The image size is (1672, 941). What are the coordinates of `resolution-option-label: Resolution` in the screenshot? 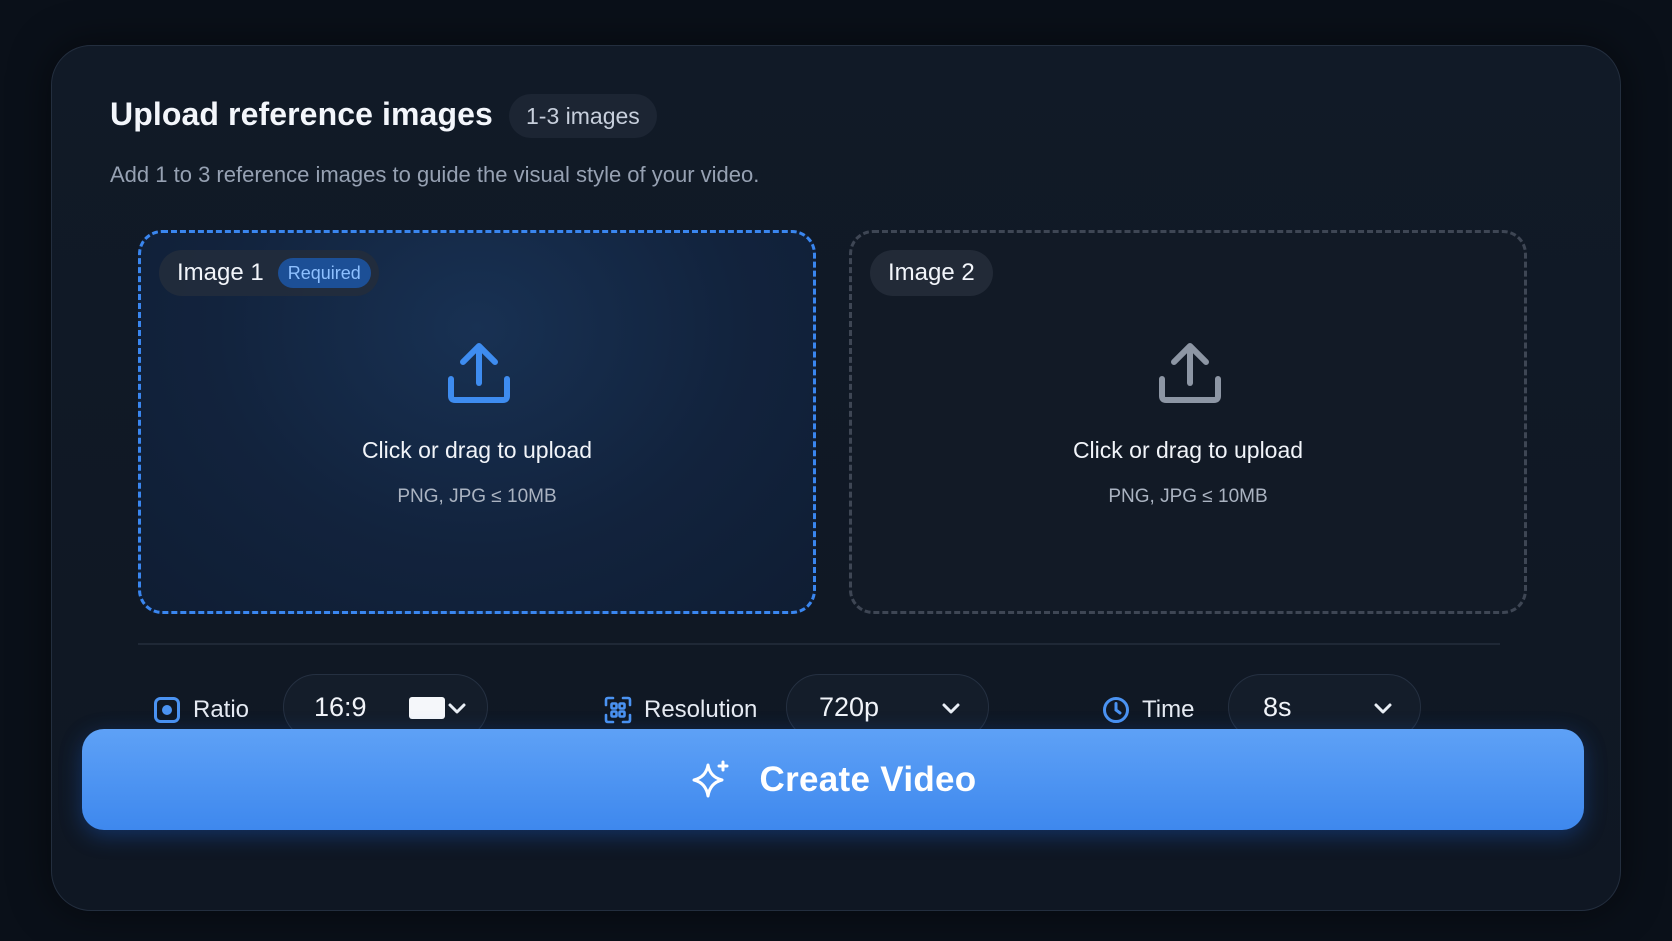 It's located at (680, 710).